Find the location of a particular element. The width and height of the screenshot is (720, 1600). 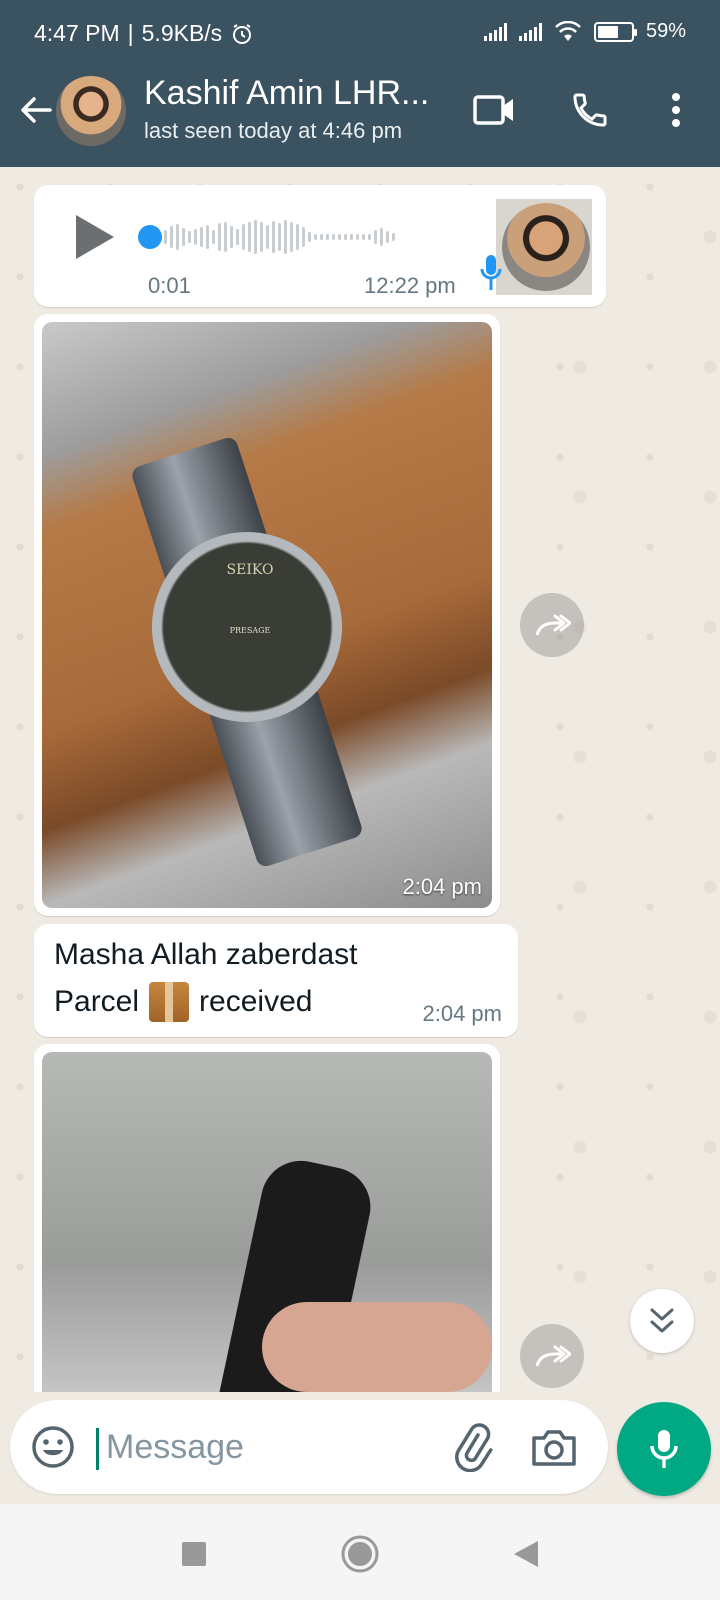

double-chevron-down-icon is located at coordinates (662, 1320).